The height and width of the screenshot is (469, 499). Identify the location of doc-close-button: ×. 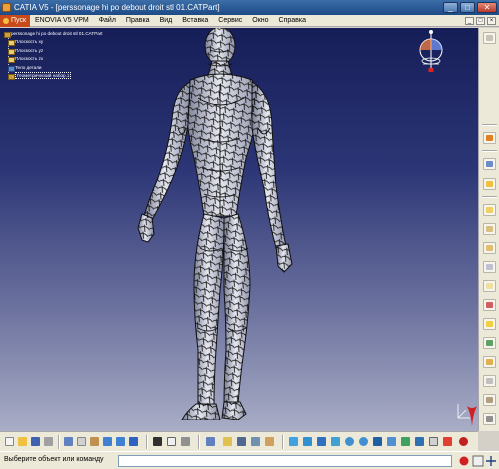
(491, 20).